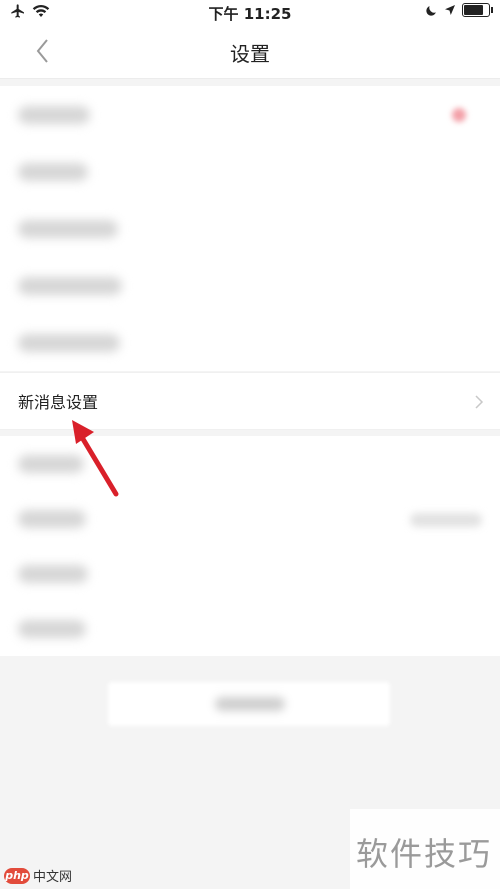  What do you see at coordinates (479, 402) in the screenshot?
I see `chevron-right-icon` at bounding box center [479, 402].